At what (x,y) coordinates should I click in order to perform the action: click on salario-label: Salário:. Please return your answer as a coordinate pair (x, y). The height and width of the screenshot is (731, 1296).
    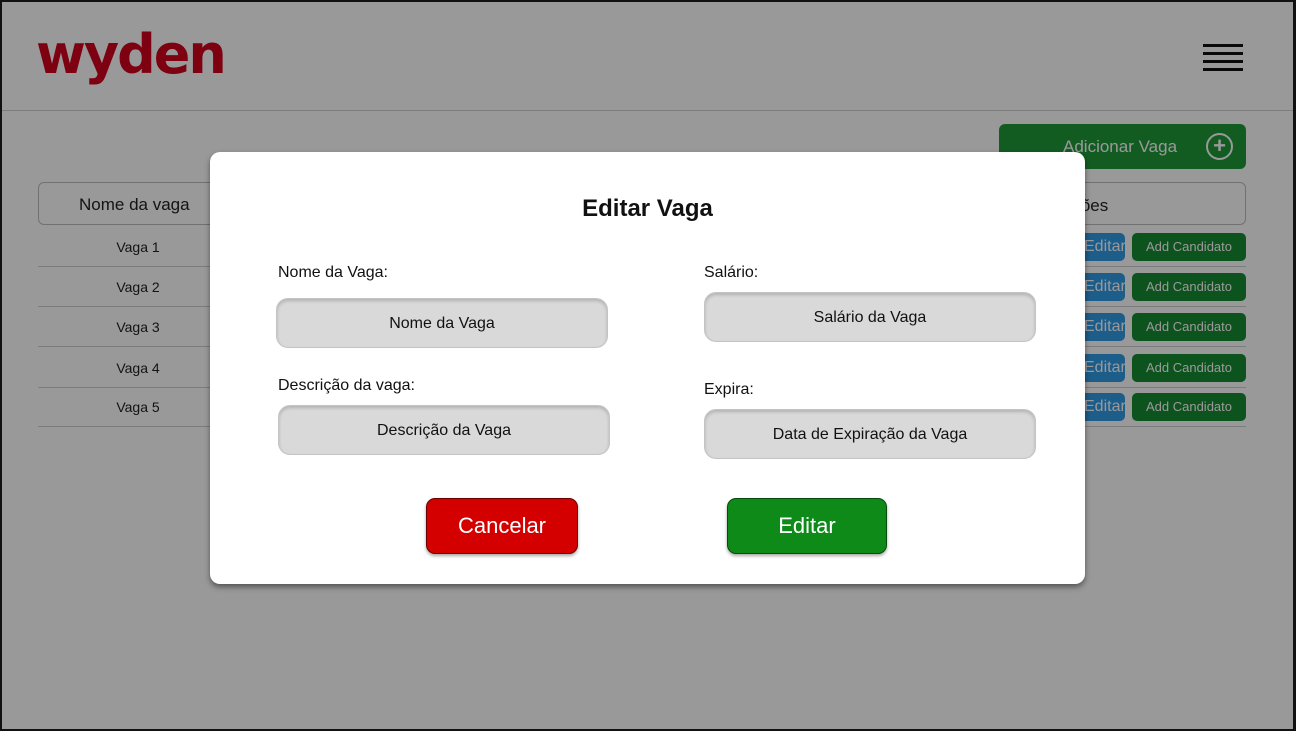
    Looking at the image, I should click on (731, 272).